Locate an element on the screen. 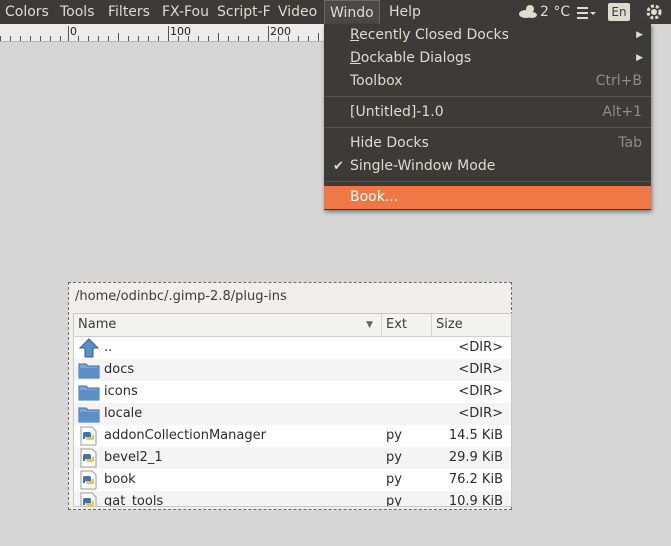 The width and height of the screenshot is (671, 546). ruler-label-200: 200 is located at coordinates (280, 31).